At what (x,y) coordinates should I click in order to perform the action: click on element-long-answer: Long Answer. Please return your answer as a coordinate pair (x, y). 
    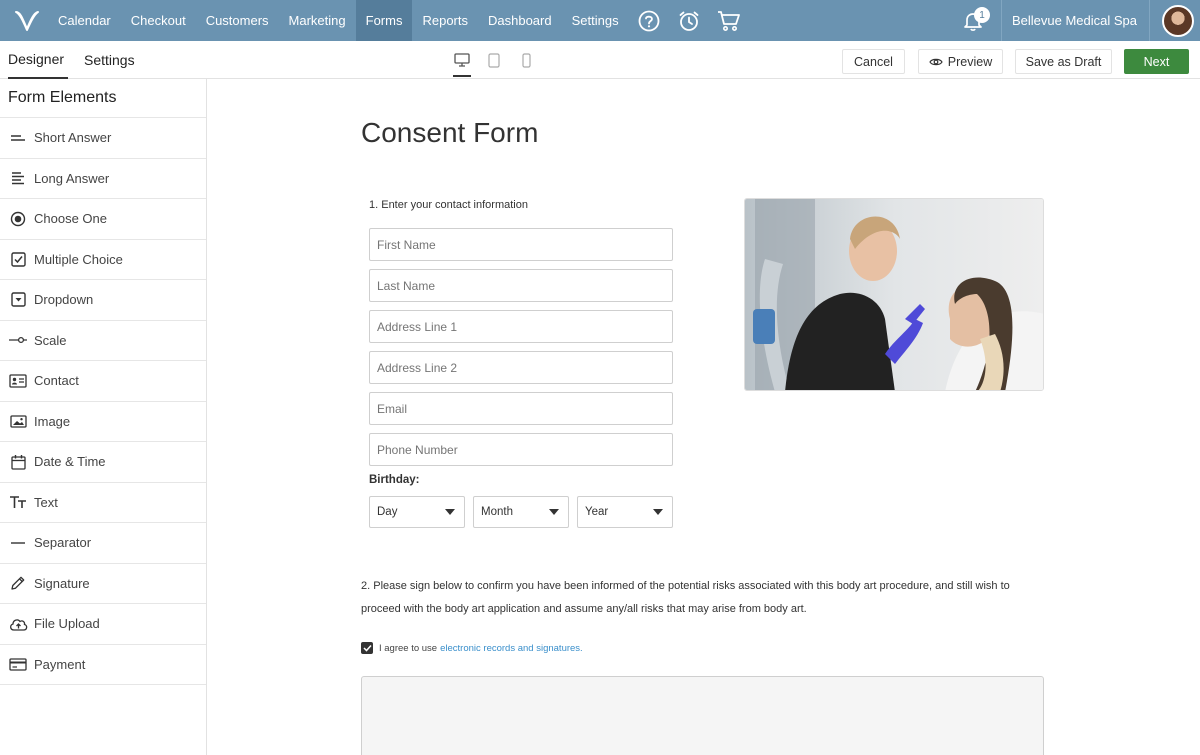
    Looking at the image, I should click on (103, 179).